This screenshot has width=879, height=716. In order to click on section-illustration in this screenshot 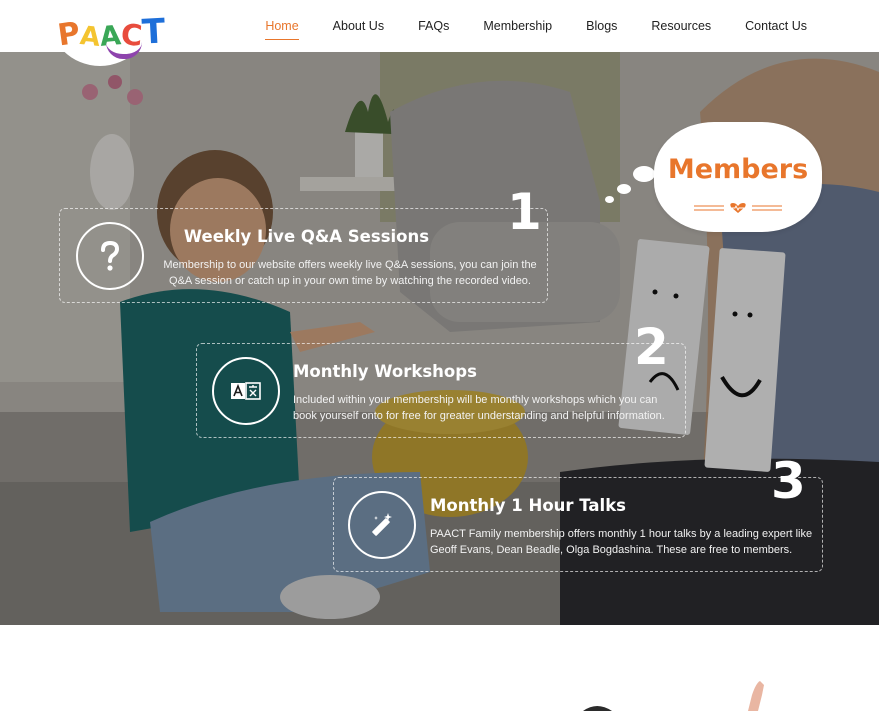, I will do `click(673, 696)`.